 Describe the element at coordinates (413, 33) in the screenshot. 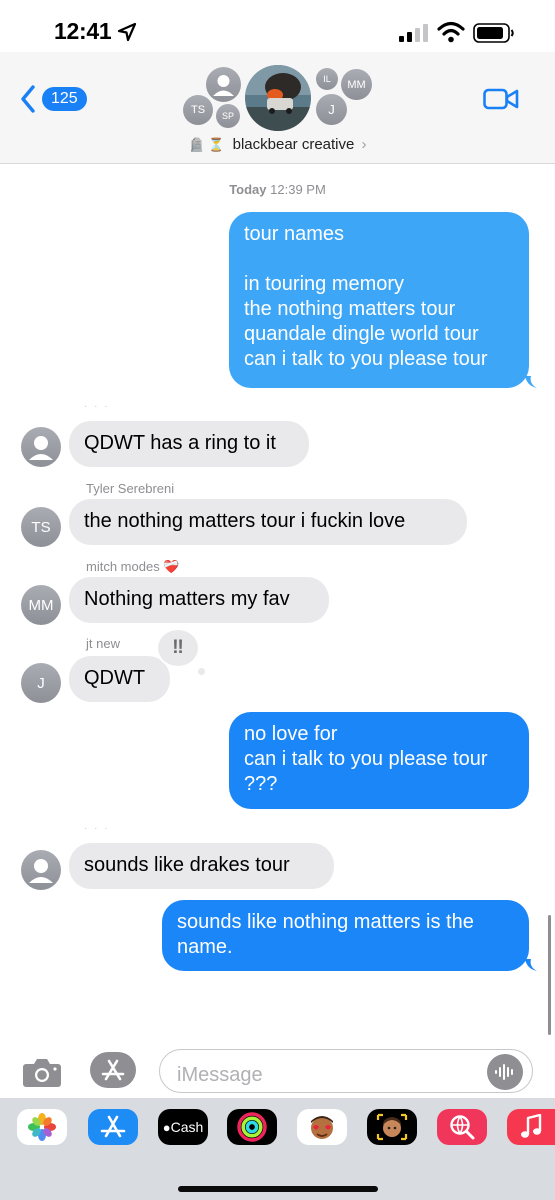

I see `cellular-signal-icon` at that location.